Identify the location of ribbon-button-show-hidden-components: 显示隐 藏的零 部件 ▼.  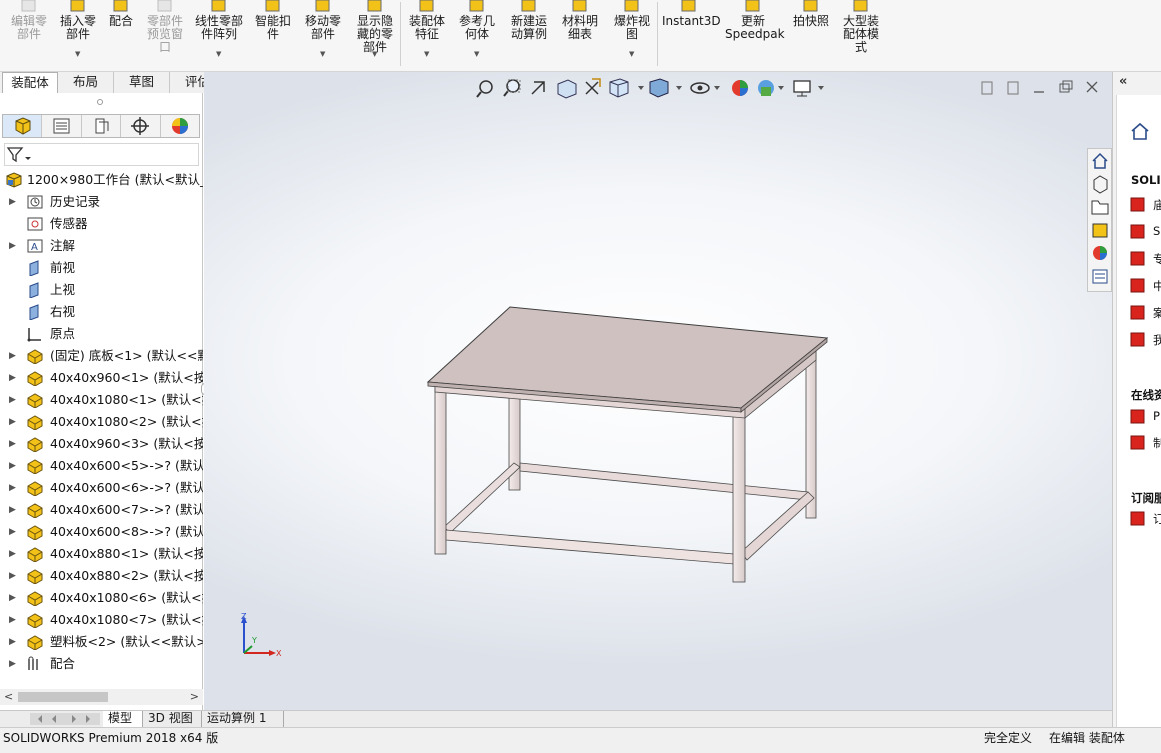
(375, 35).